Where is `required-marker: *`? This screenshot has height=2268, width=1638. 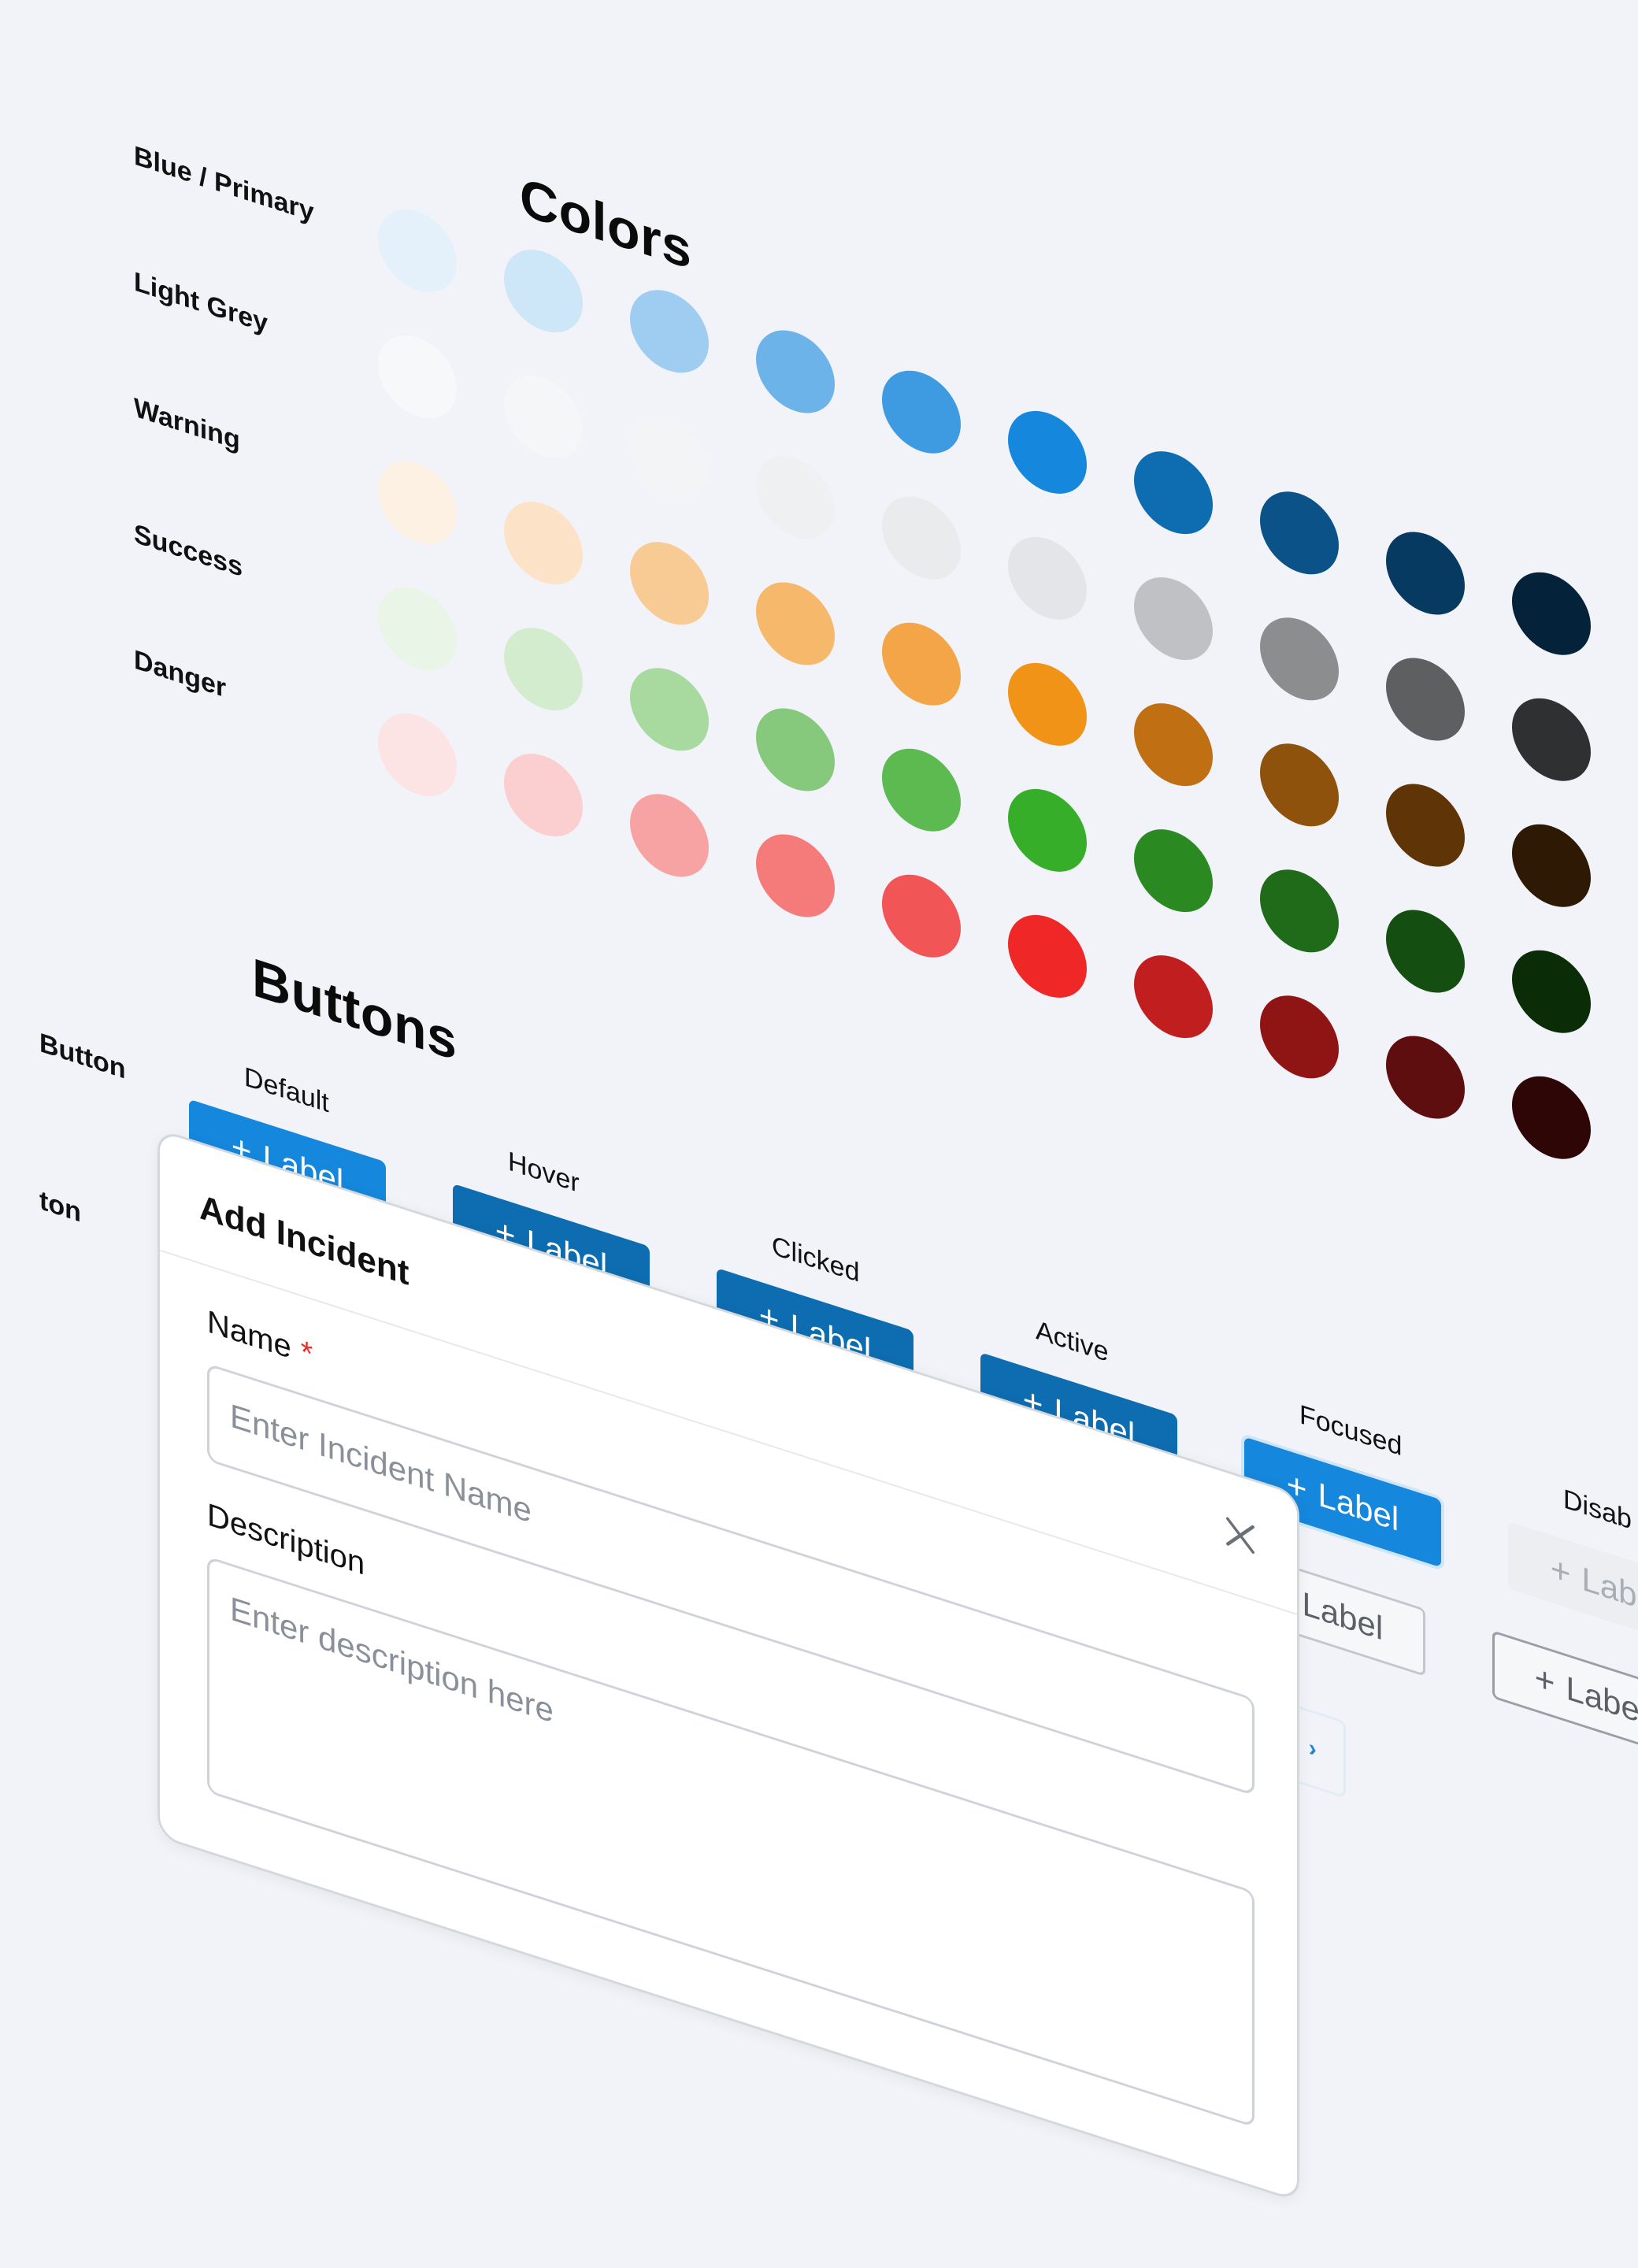
required-marker: * is located at coordinates (306, 1353).